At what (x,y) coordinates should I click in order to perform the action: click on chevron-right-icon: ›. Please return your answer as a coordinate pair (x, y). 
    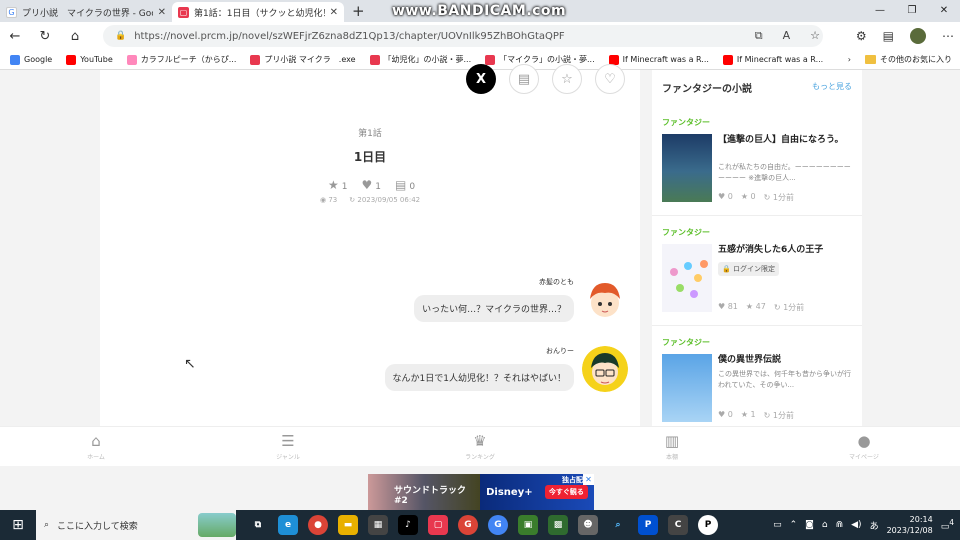
    Looking at the image, I should click on (849, 59).